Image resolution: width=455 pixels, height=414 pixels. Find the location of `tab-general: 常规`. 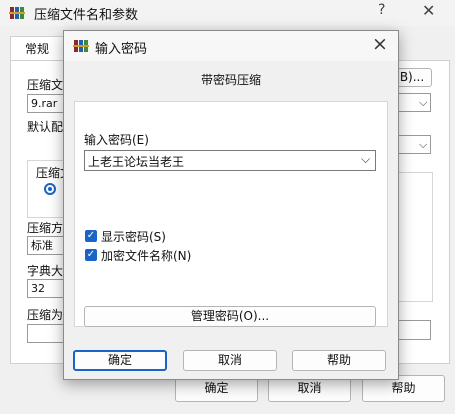

tab-general: 常规 is located at coordinates (37, 48).